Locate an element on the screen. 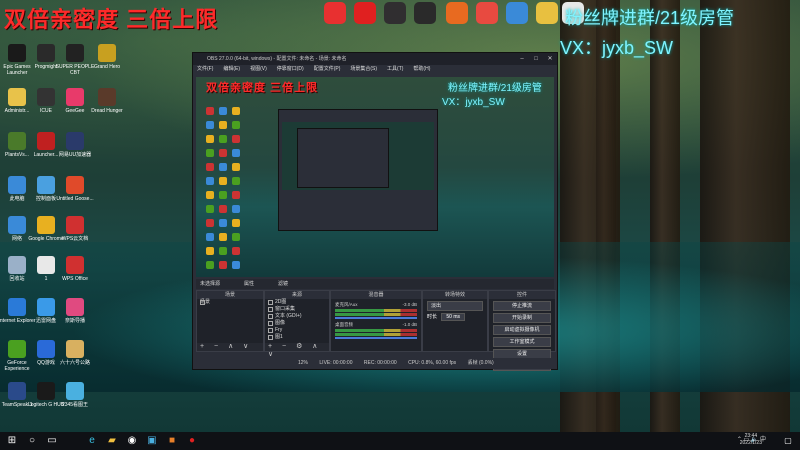  status-rec: REC: 00:00:00 is located at coordinates (380, 363).